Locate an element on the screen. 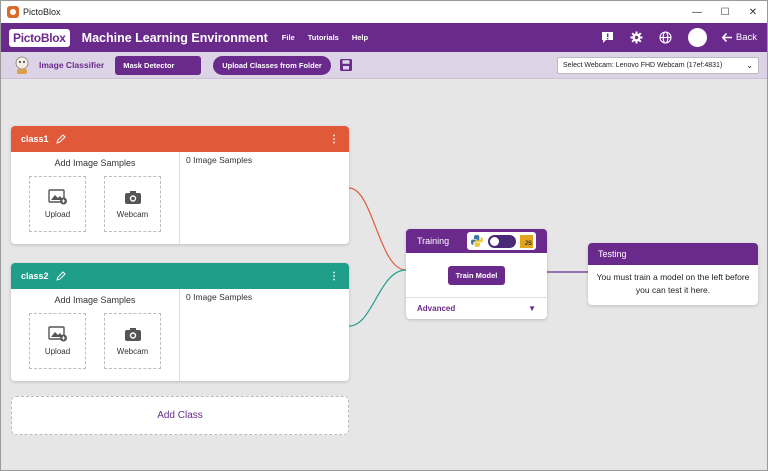  webcam-select-label: Select Webcam: is located at coordinates (588, 65).